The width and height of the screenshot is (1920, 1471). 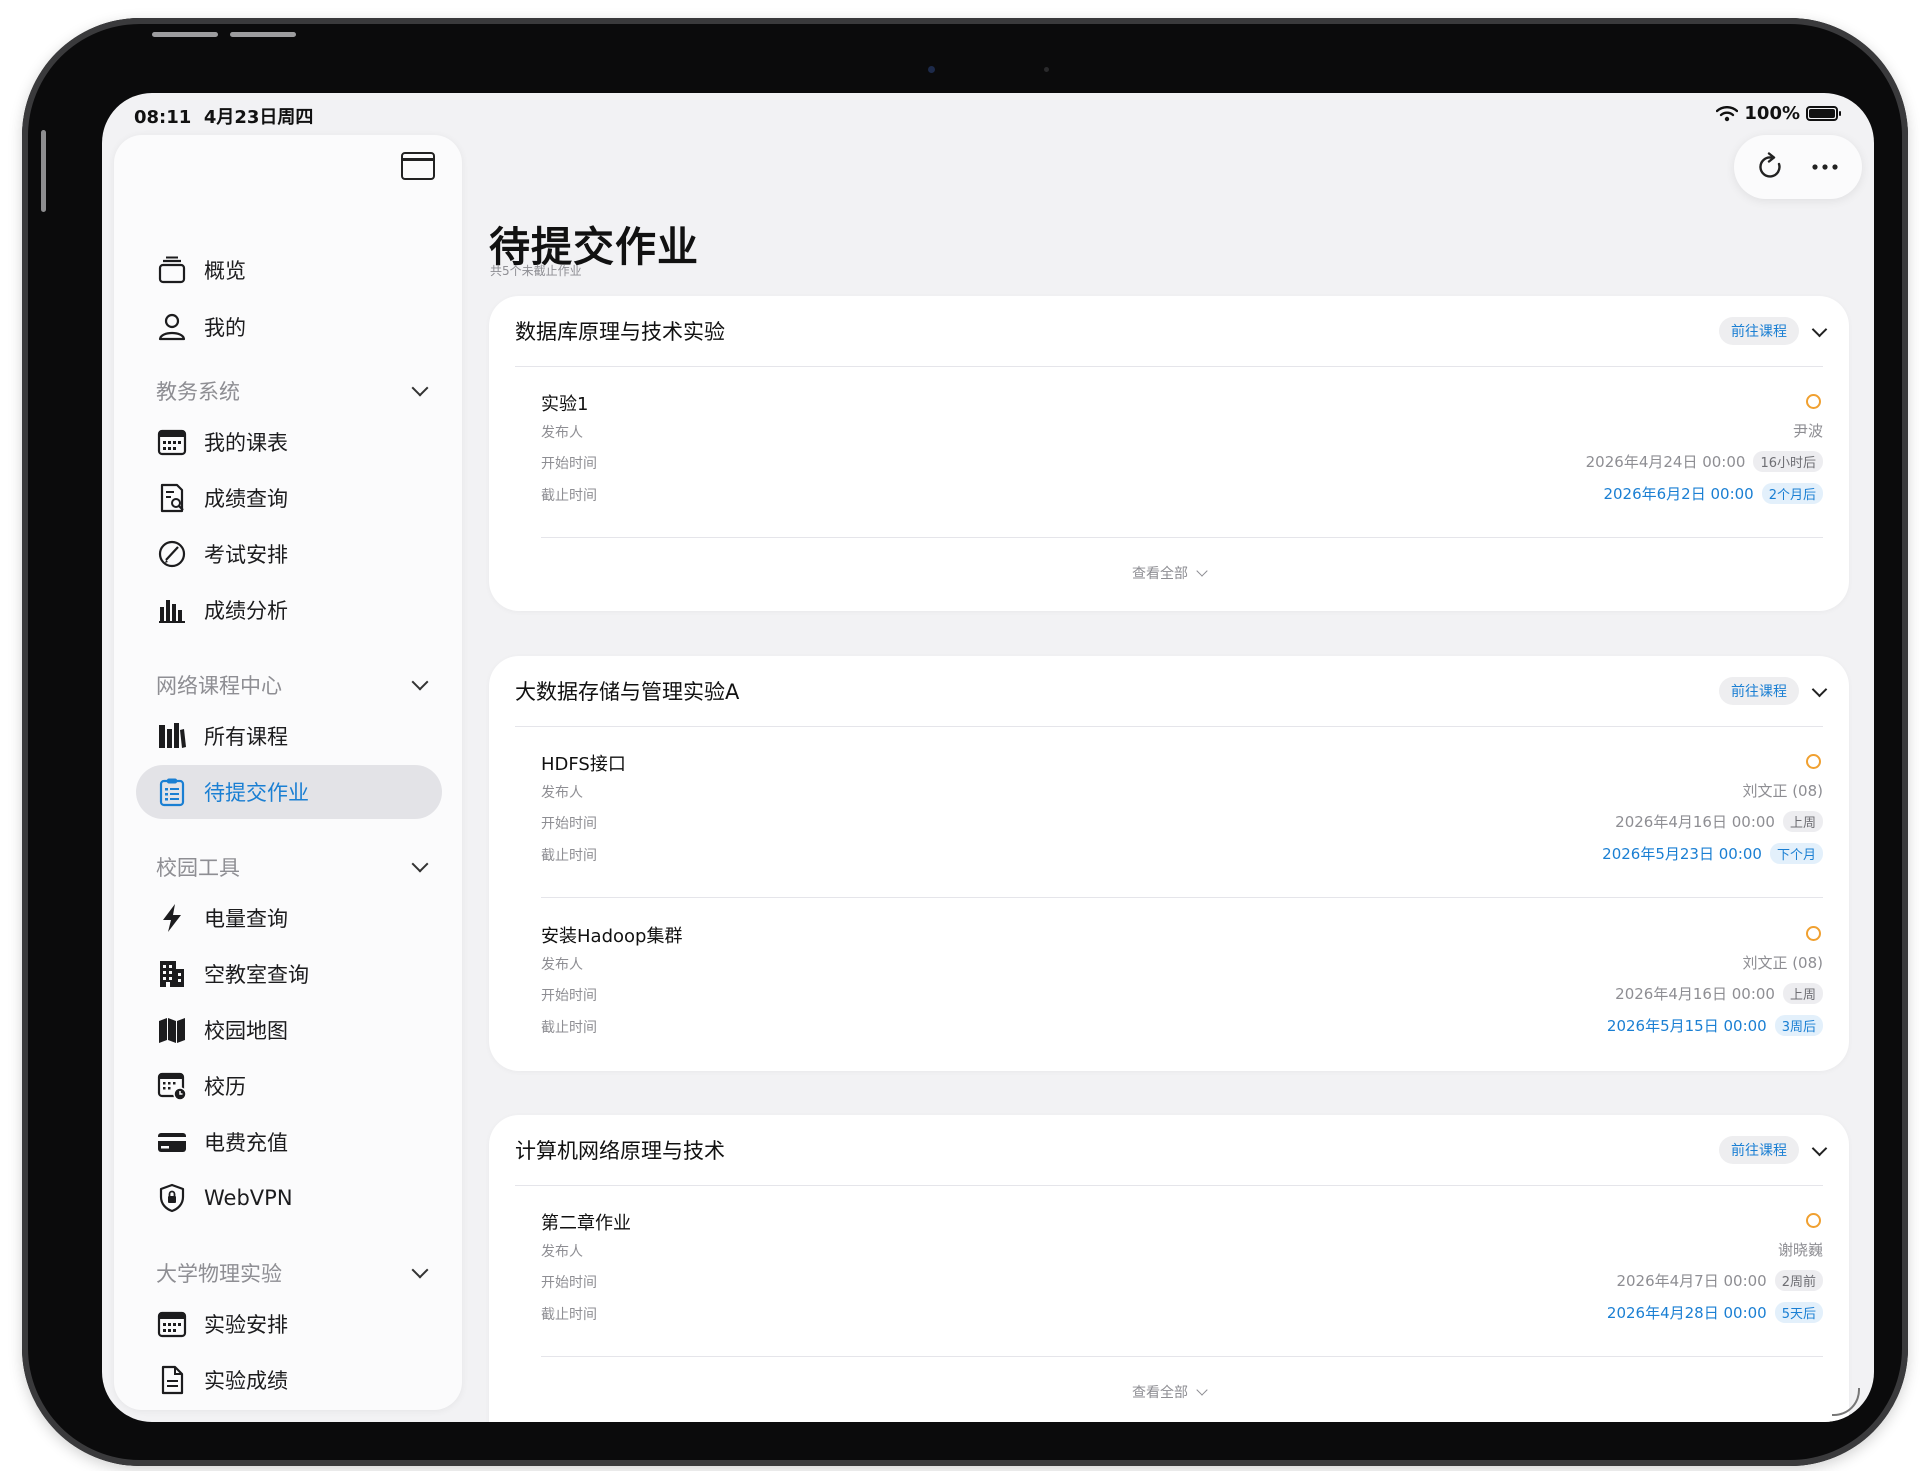 I want to click on books-icon, so click(x=172, y=736).